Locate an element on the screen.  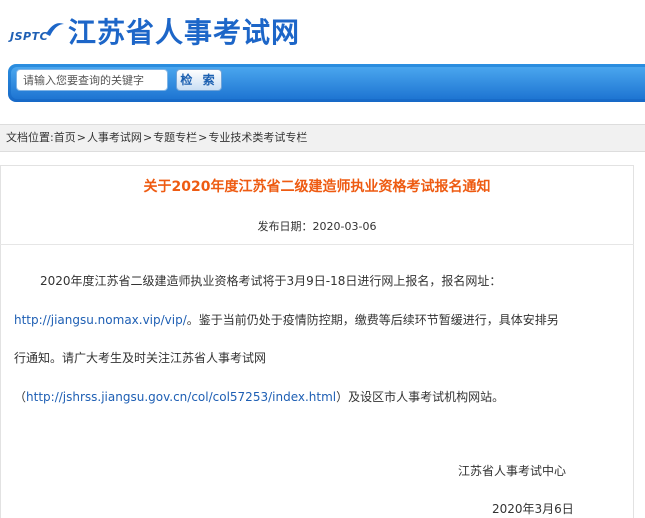
article-paragraph-line: 行通知。请广大考生及时关注江苏省人事考试网 is located at coordinates (140, 358).